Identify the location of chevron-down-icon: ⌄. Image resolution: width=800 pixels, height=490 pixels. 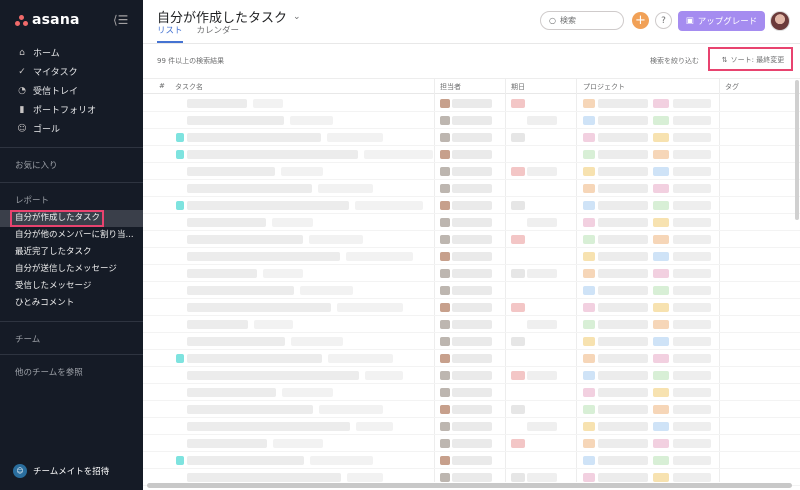
(297, 17).